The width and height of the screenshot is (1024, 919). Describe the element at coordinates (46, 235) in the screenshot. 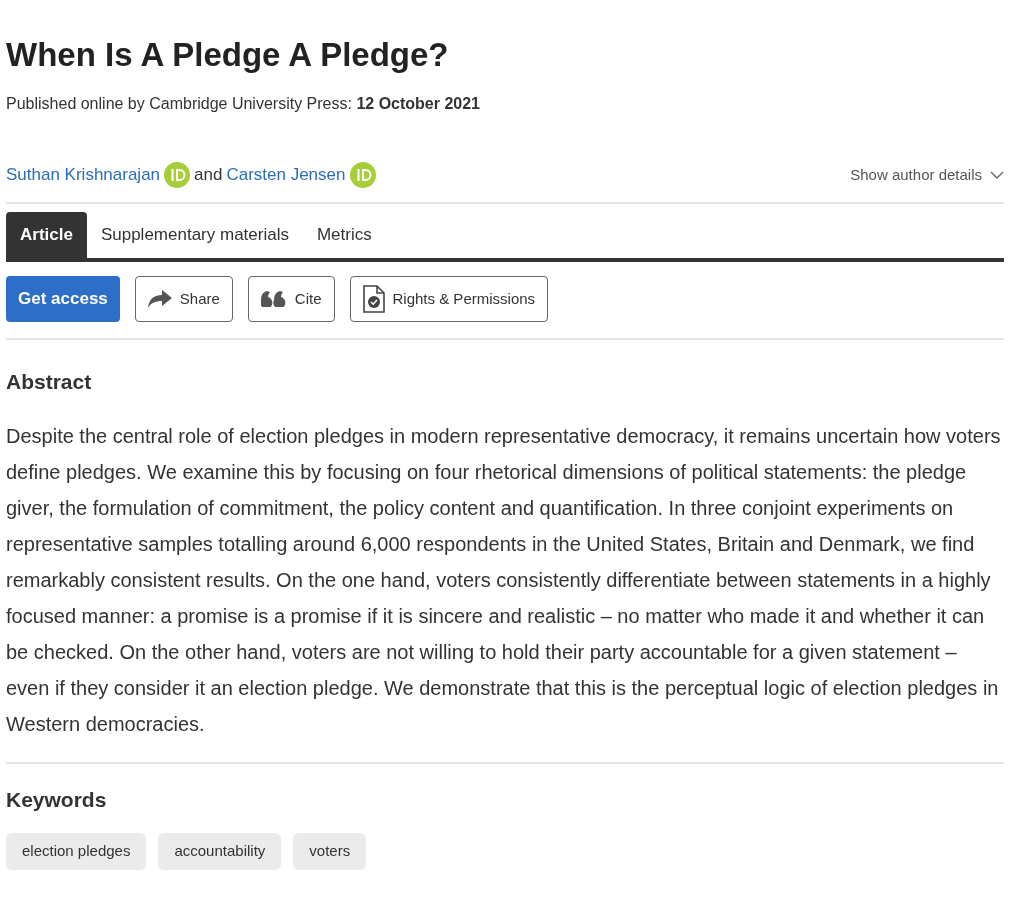

I see `tab: Article` at that location.